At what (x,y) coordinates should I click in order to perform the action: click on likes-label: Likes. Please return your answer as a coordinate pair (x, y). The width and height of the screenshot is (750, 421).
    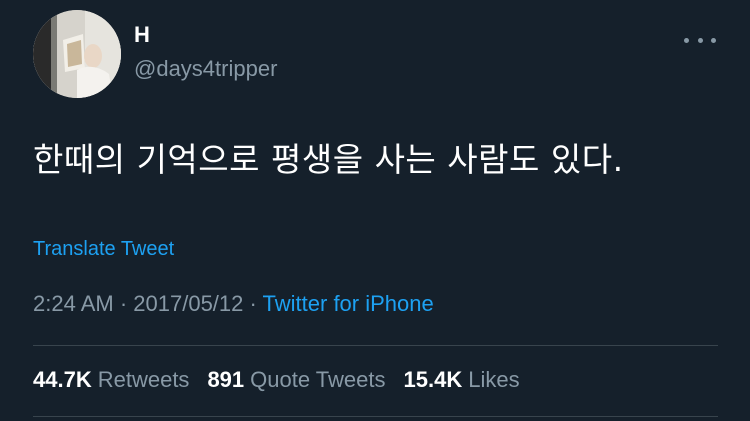
    Looking at the image, I should click on (494, 379).